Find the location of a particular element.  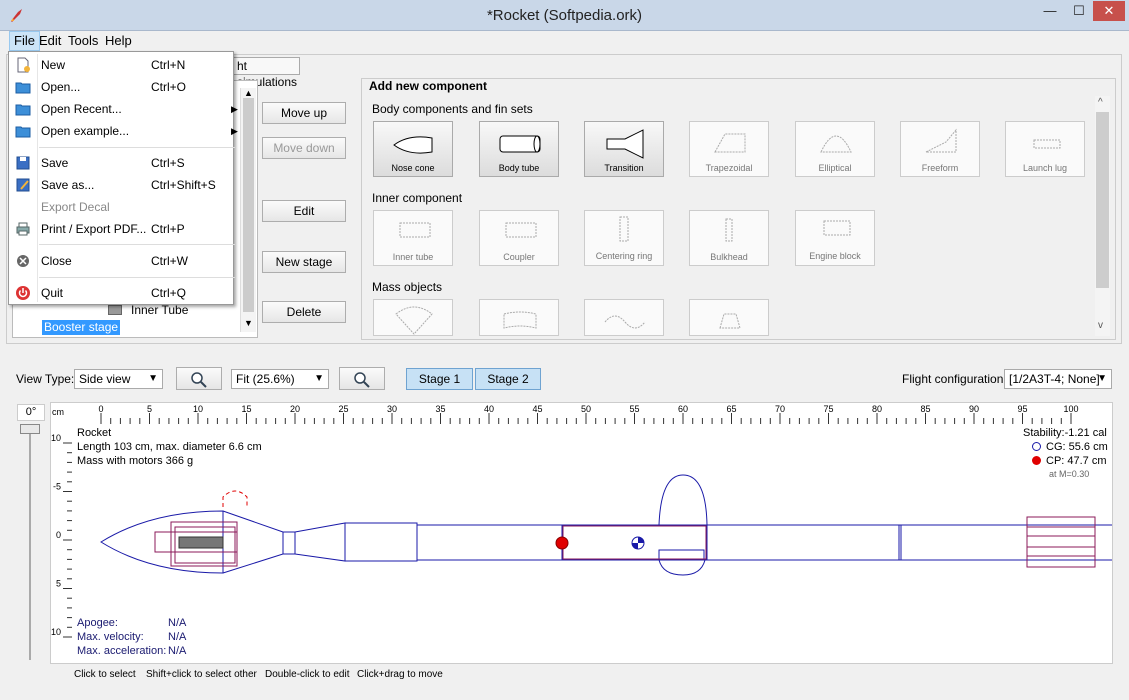

centering-ring-button: Centering ring is located at coordinates (624, 238).